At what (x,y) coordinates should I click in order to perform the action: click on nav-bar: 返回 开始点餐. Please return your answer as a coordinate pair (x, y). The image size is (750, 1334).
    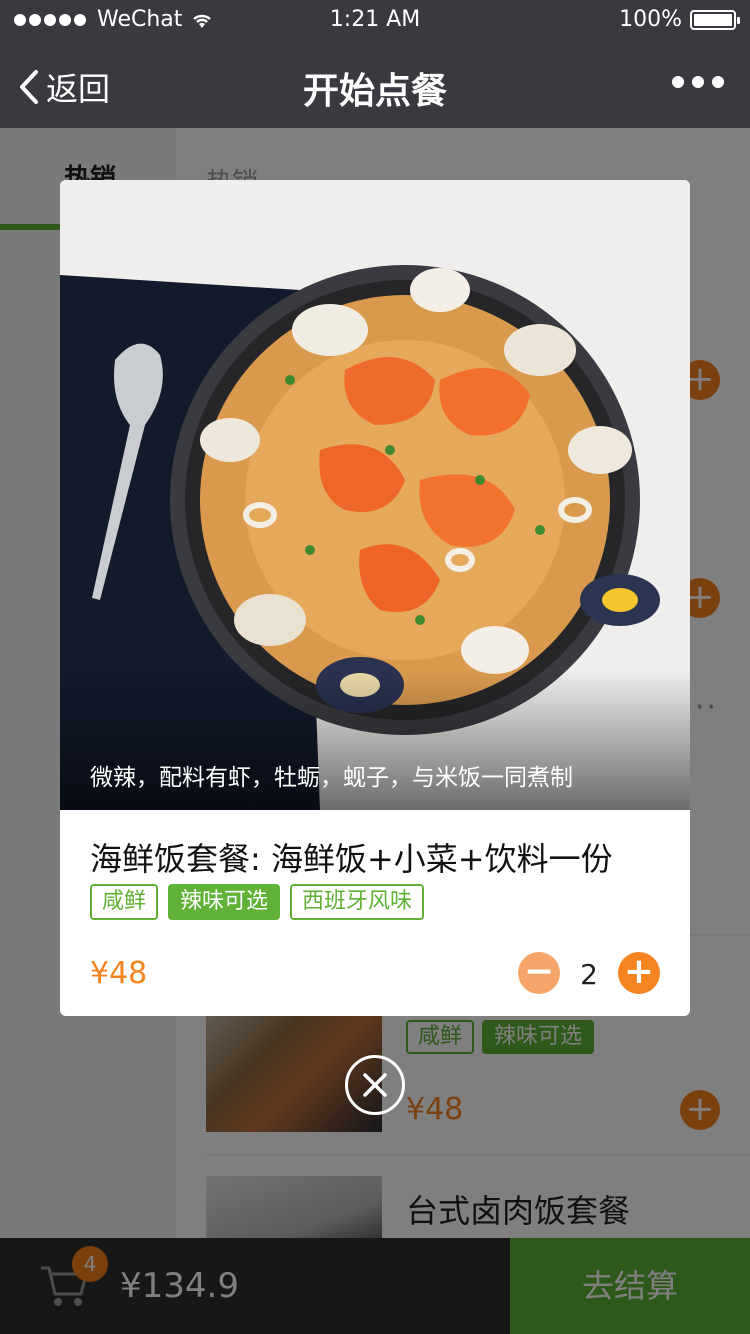
    Looking at the image, I should click on (375, 84).